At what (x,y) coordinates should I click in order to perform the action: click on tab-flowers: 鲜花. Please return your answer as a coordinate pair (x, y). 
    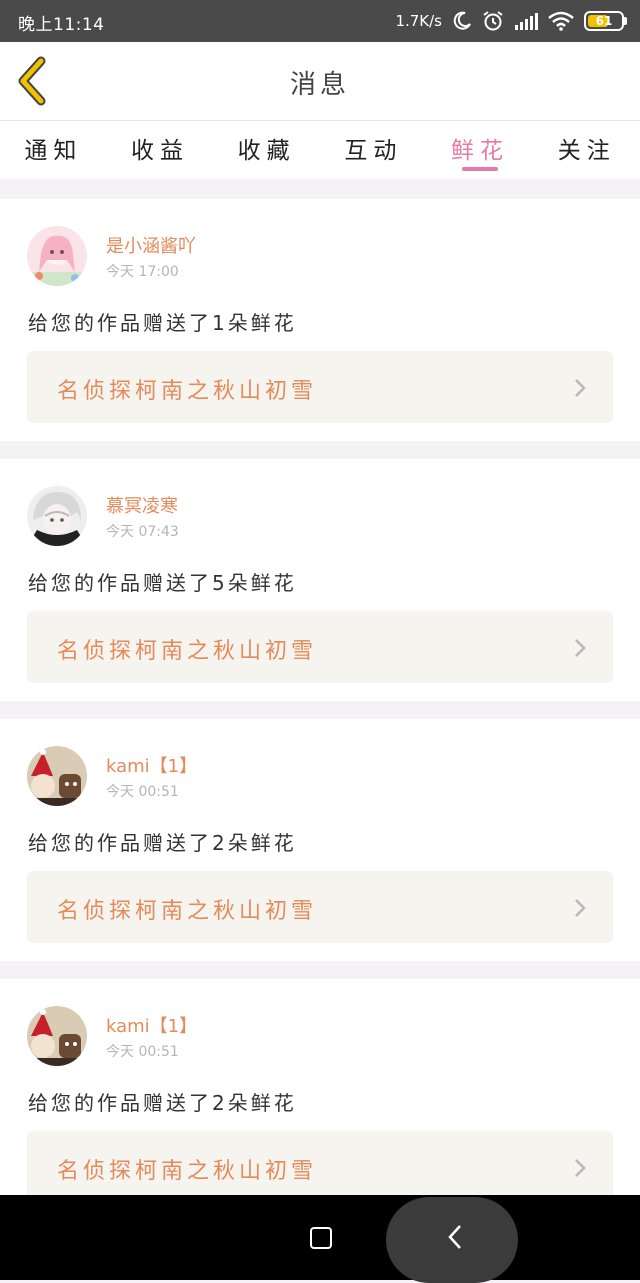
    Looking at the image, I should click on (480, 150).